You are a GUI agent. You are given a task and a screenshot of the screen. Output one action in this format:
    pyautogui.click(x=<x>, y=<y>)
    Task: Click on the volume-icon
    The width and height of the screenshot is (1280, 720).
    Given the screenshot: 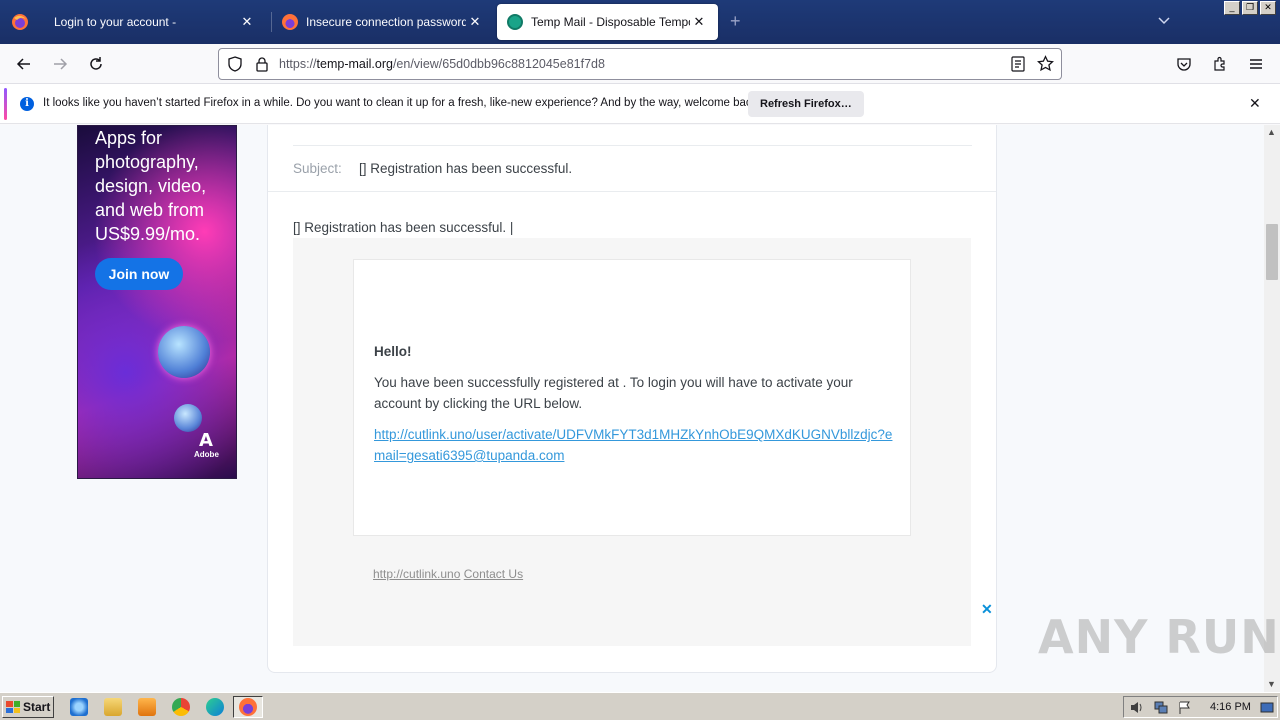 What is the action you would take?
    pyautogui.click(x=1137, y=707)
    